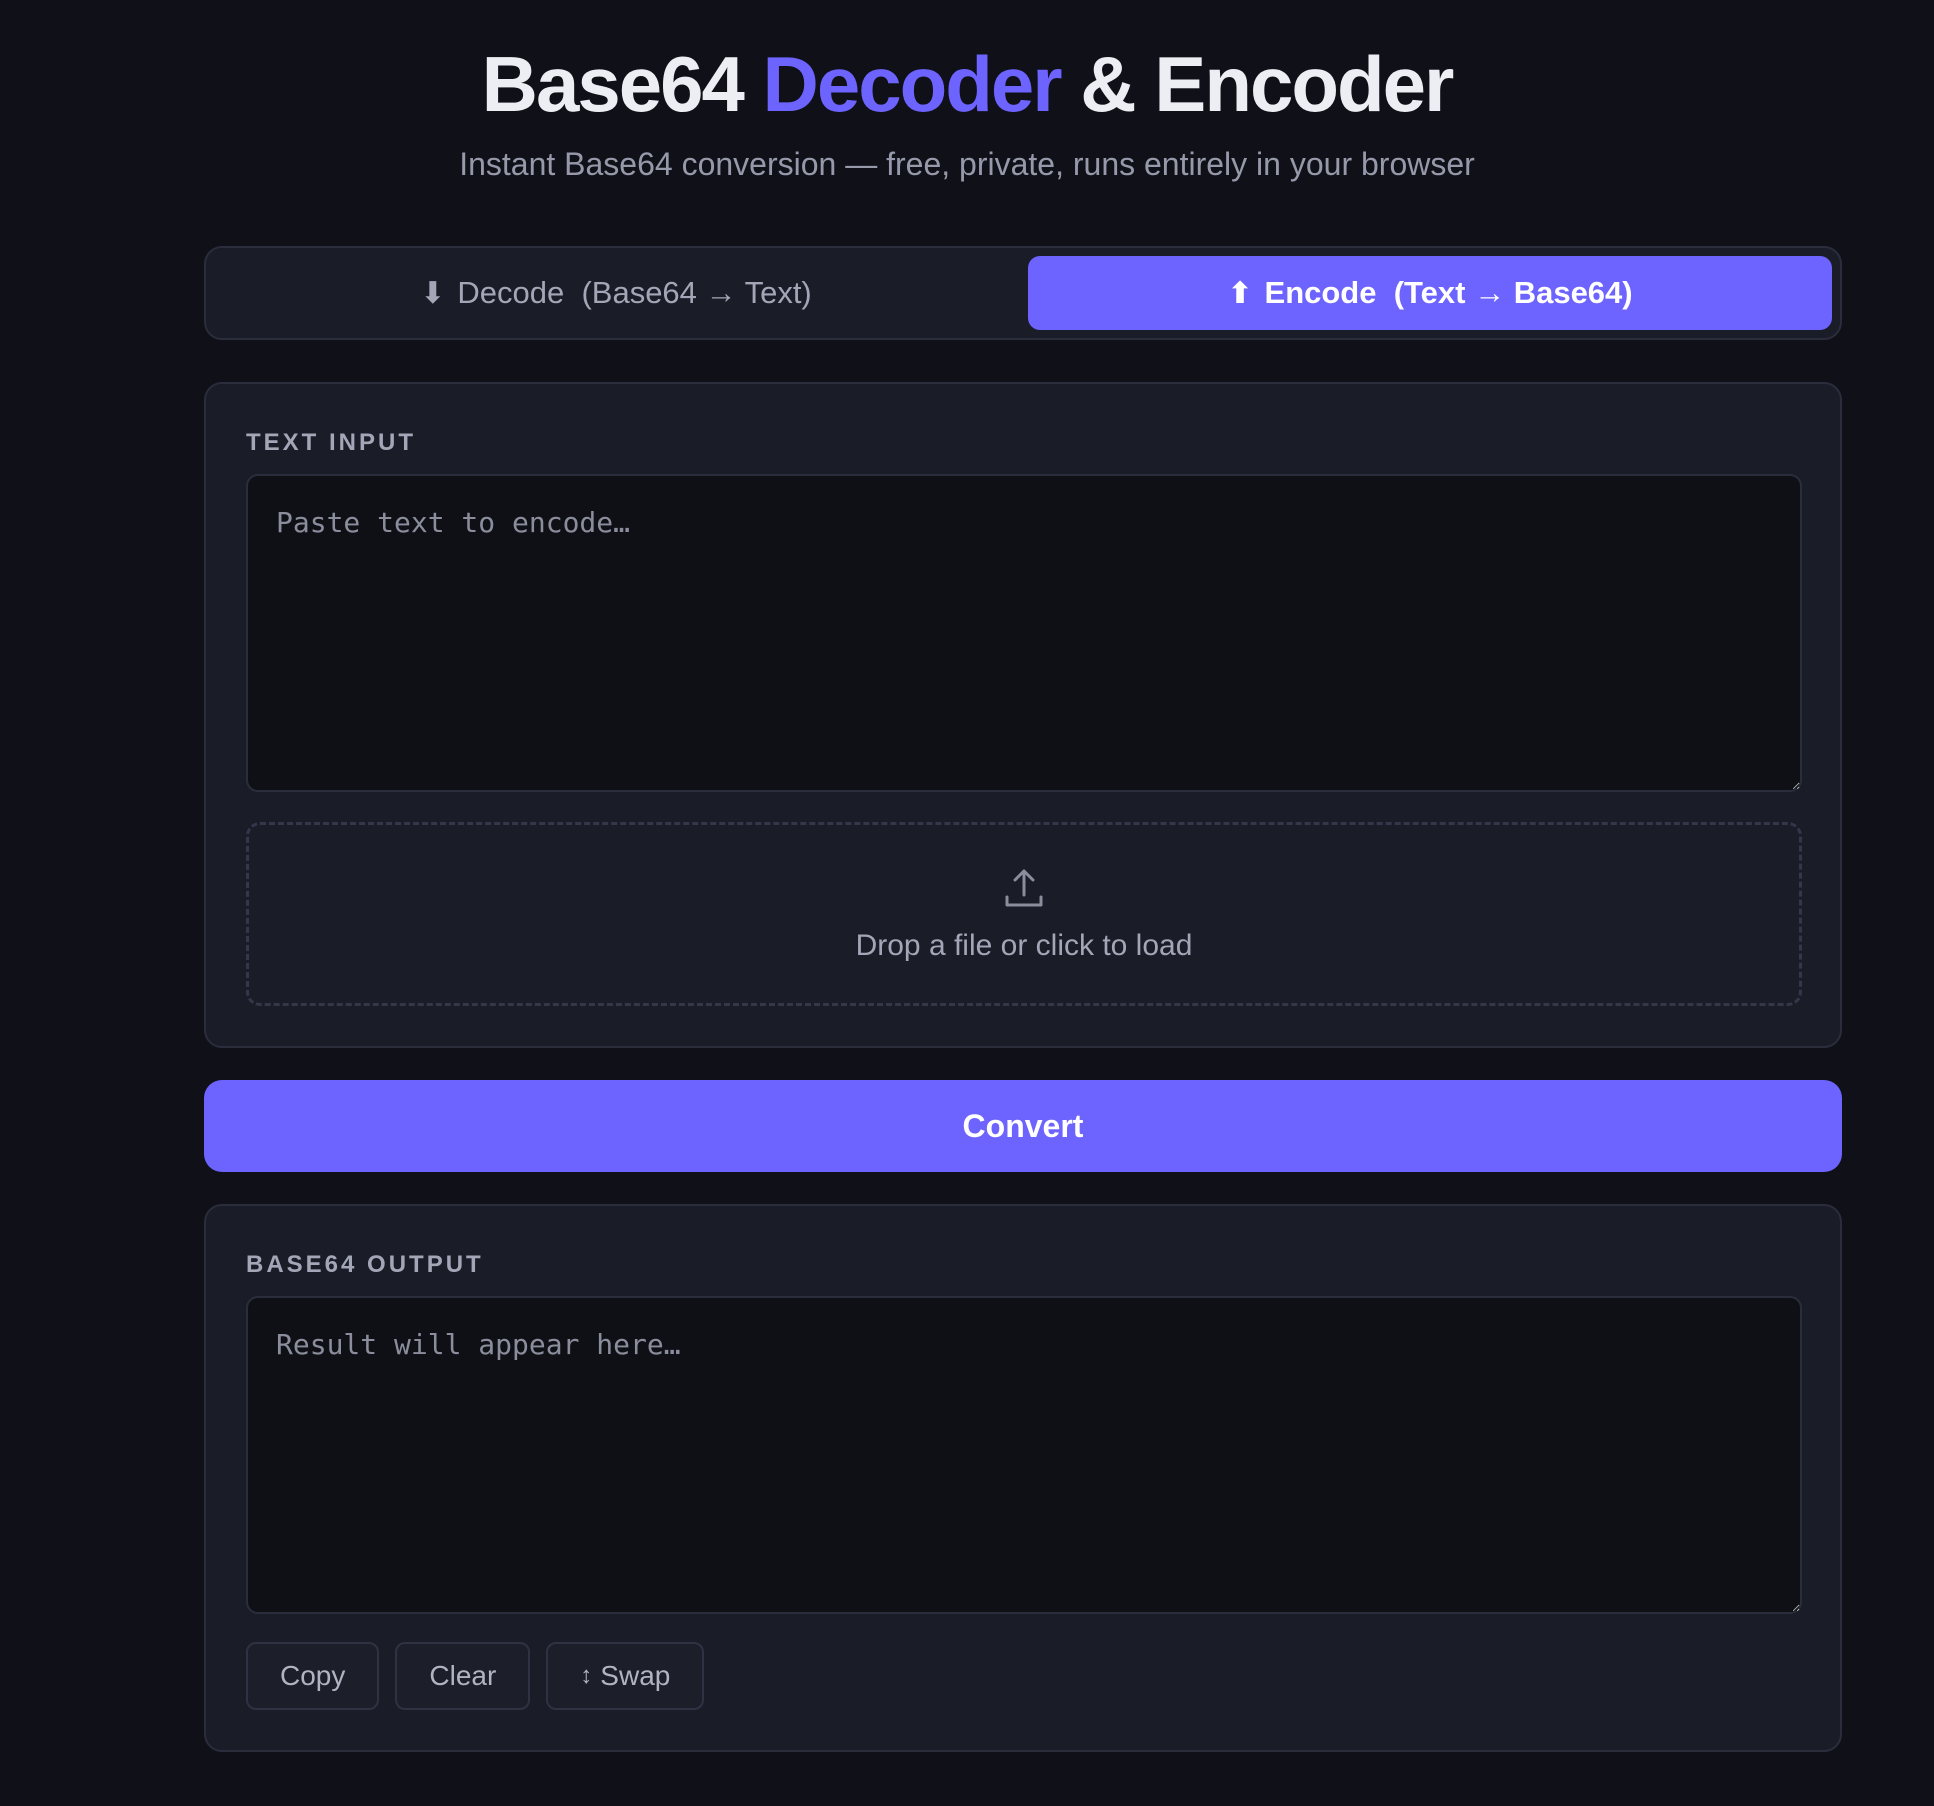  Describe the element at coordinates (1023, 1126) in the screenshot. I see `convert-button: Convert` at that location.